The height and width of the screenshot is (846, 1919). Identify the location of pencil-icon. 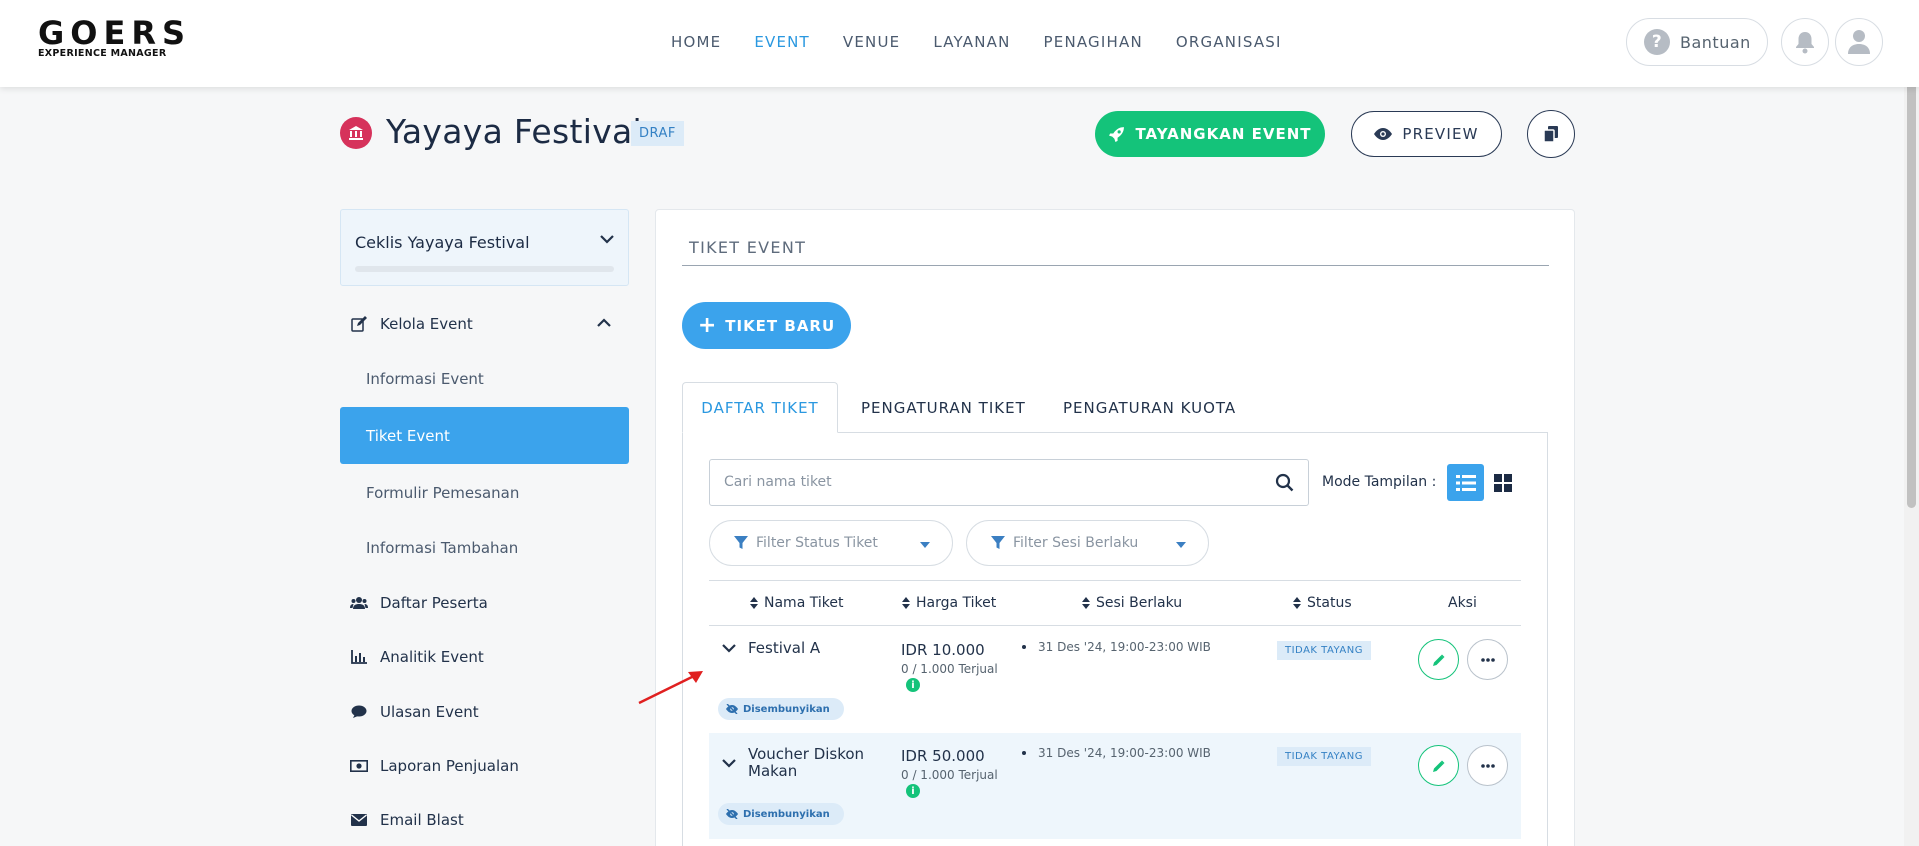
(1438, 660).